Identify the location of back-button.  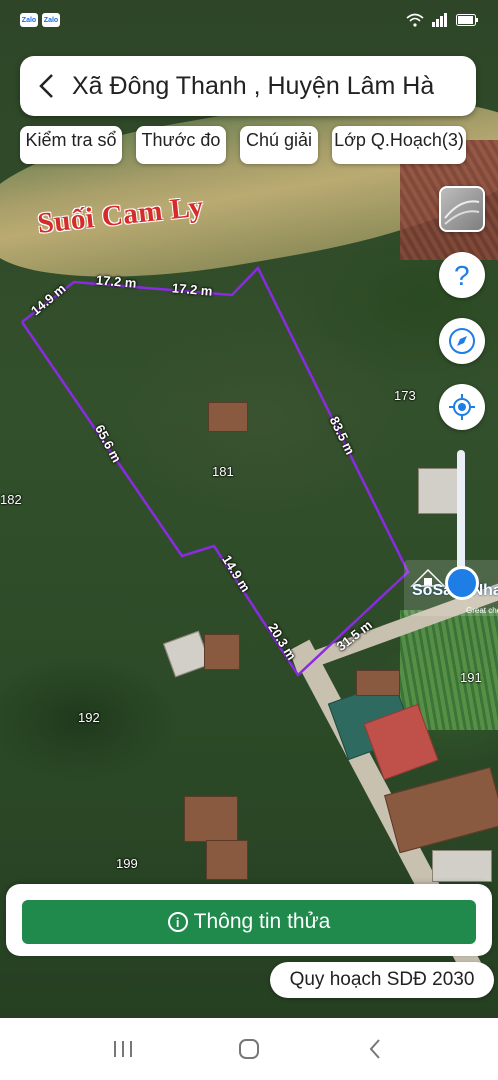
(46, 86).